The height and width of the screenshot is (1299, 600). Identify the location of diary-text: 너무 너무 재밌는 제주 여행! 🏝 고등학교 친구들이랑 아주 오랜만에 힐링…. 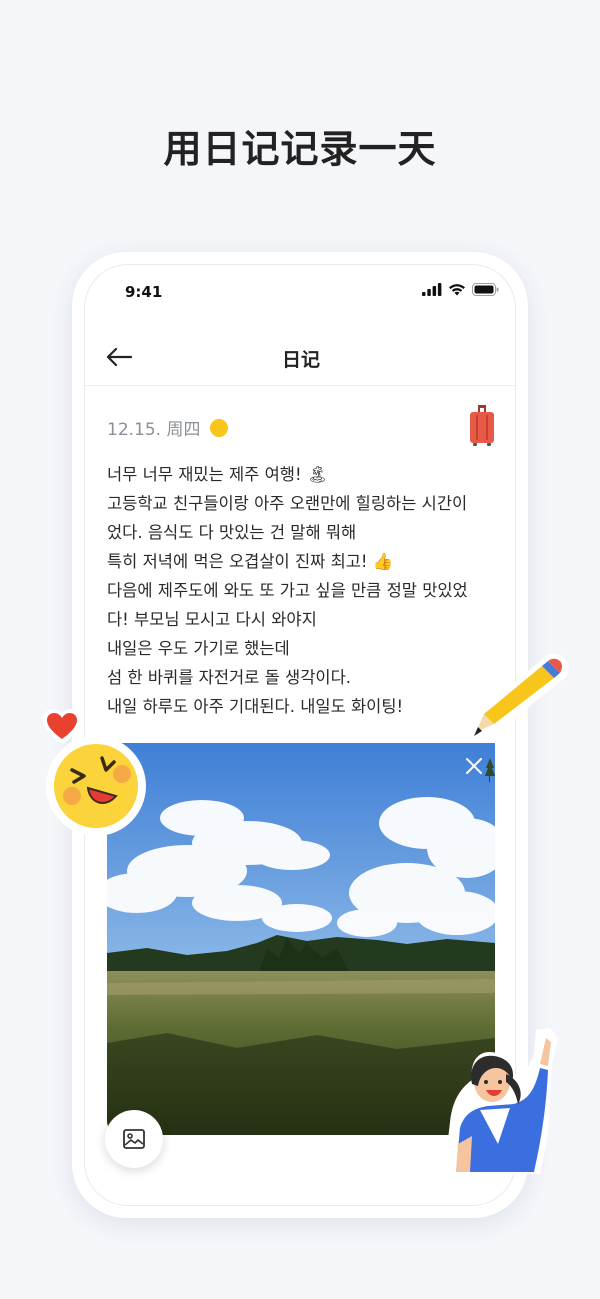
(307, 590).